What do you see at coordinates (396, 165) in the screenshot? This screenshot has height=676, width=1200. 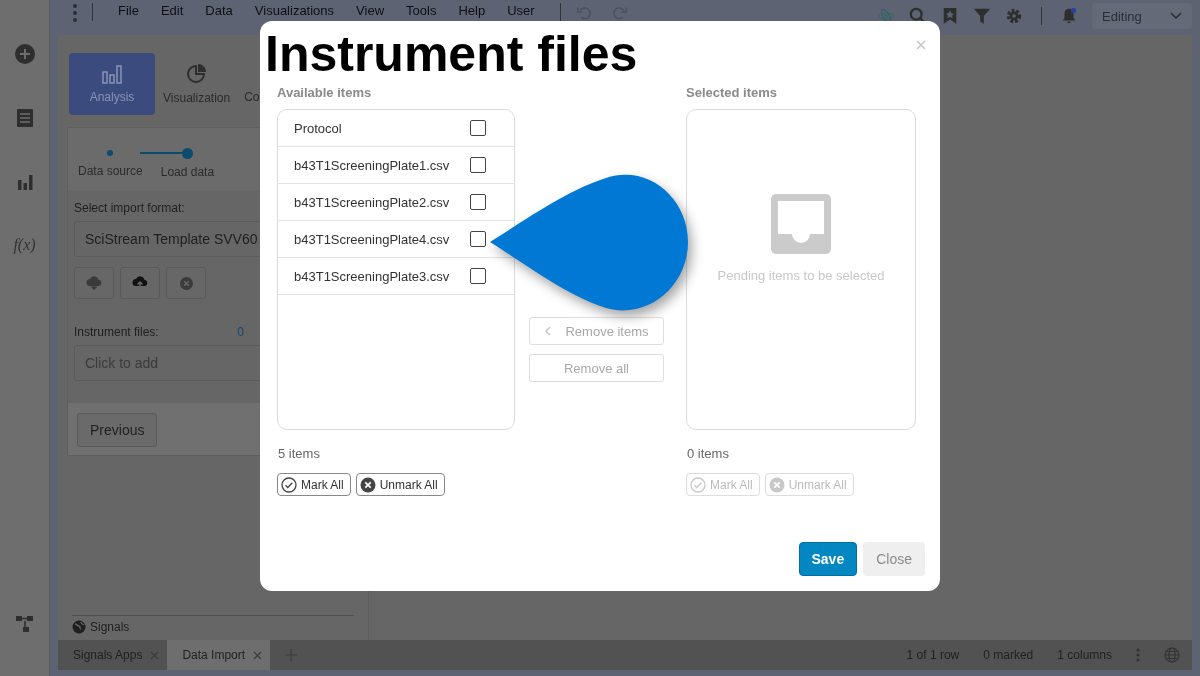 I see `list-item: b43T1ScreeningPlate1.csv` at bounding box center [396, 165].